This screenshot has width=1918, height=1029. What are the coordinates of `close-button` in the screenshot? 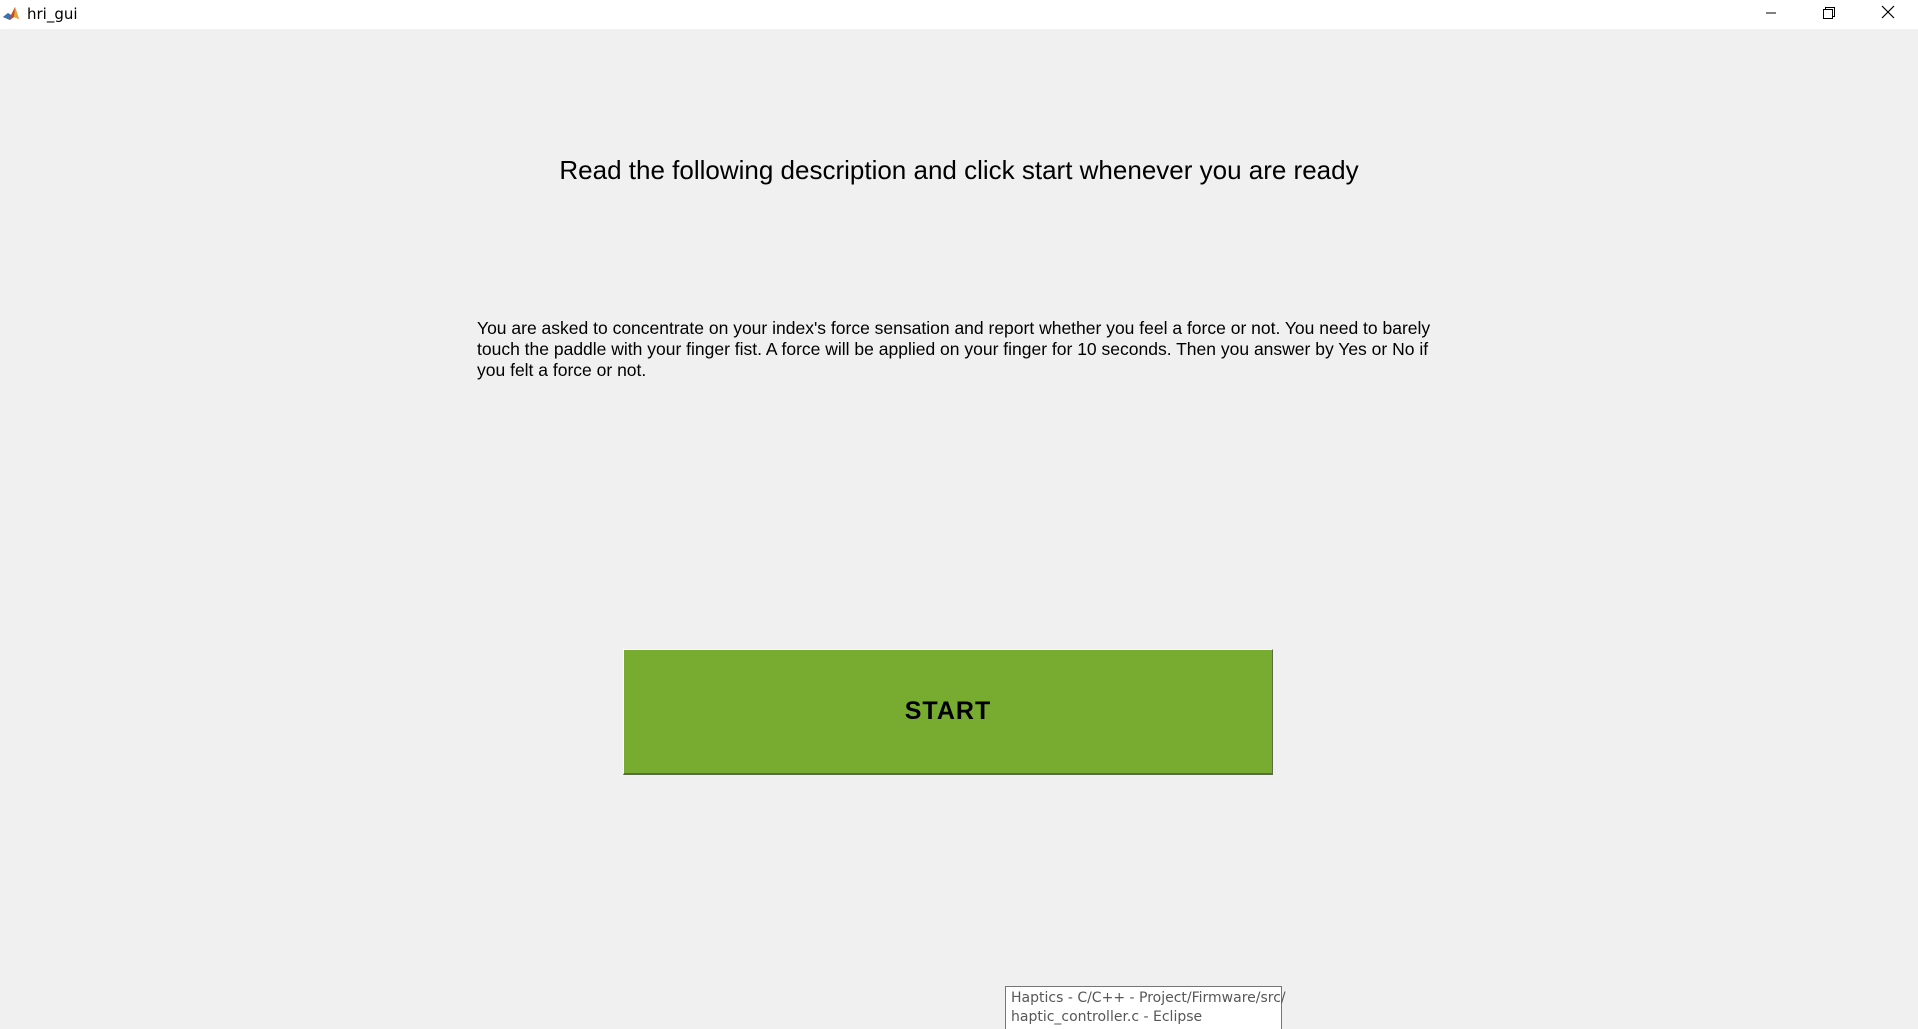 It's located at (1888, 14).